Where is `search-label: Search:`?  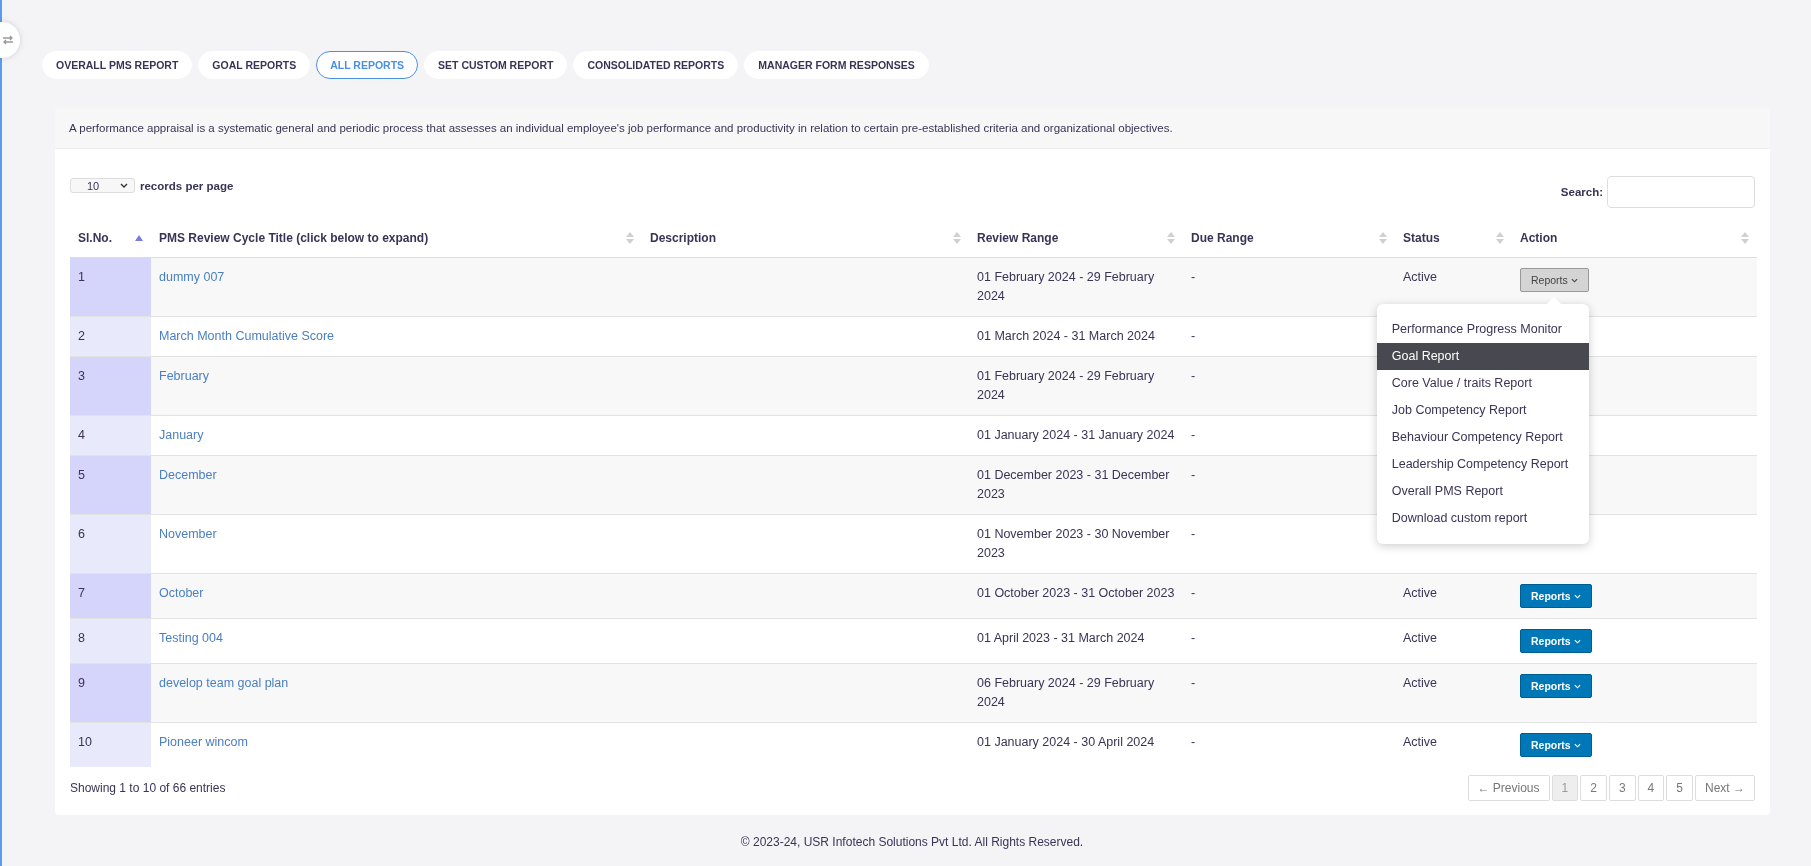
search-label: Search: is located at coordinates (1581, 192).